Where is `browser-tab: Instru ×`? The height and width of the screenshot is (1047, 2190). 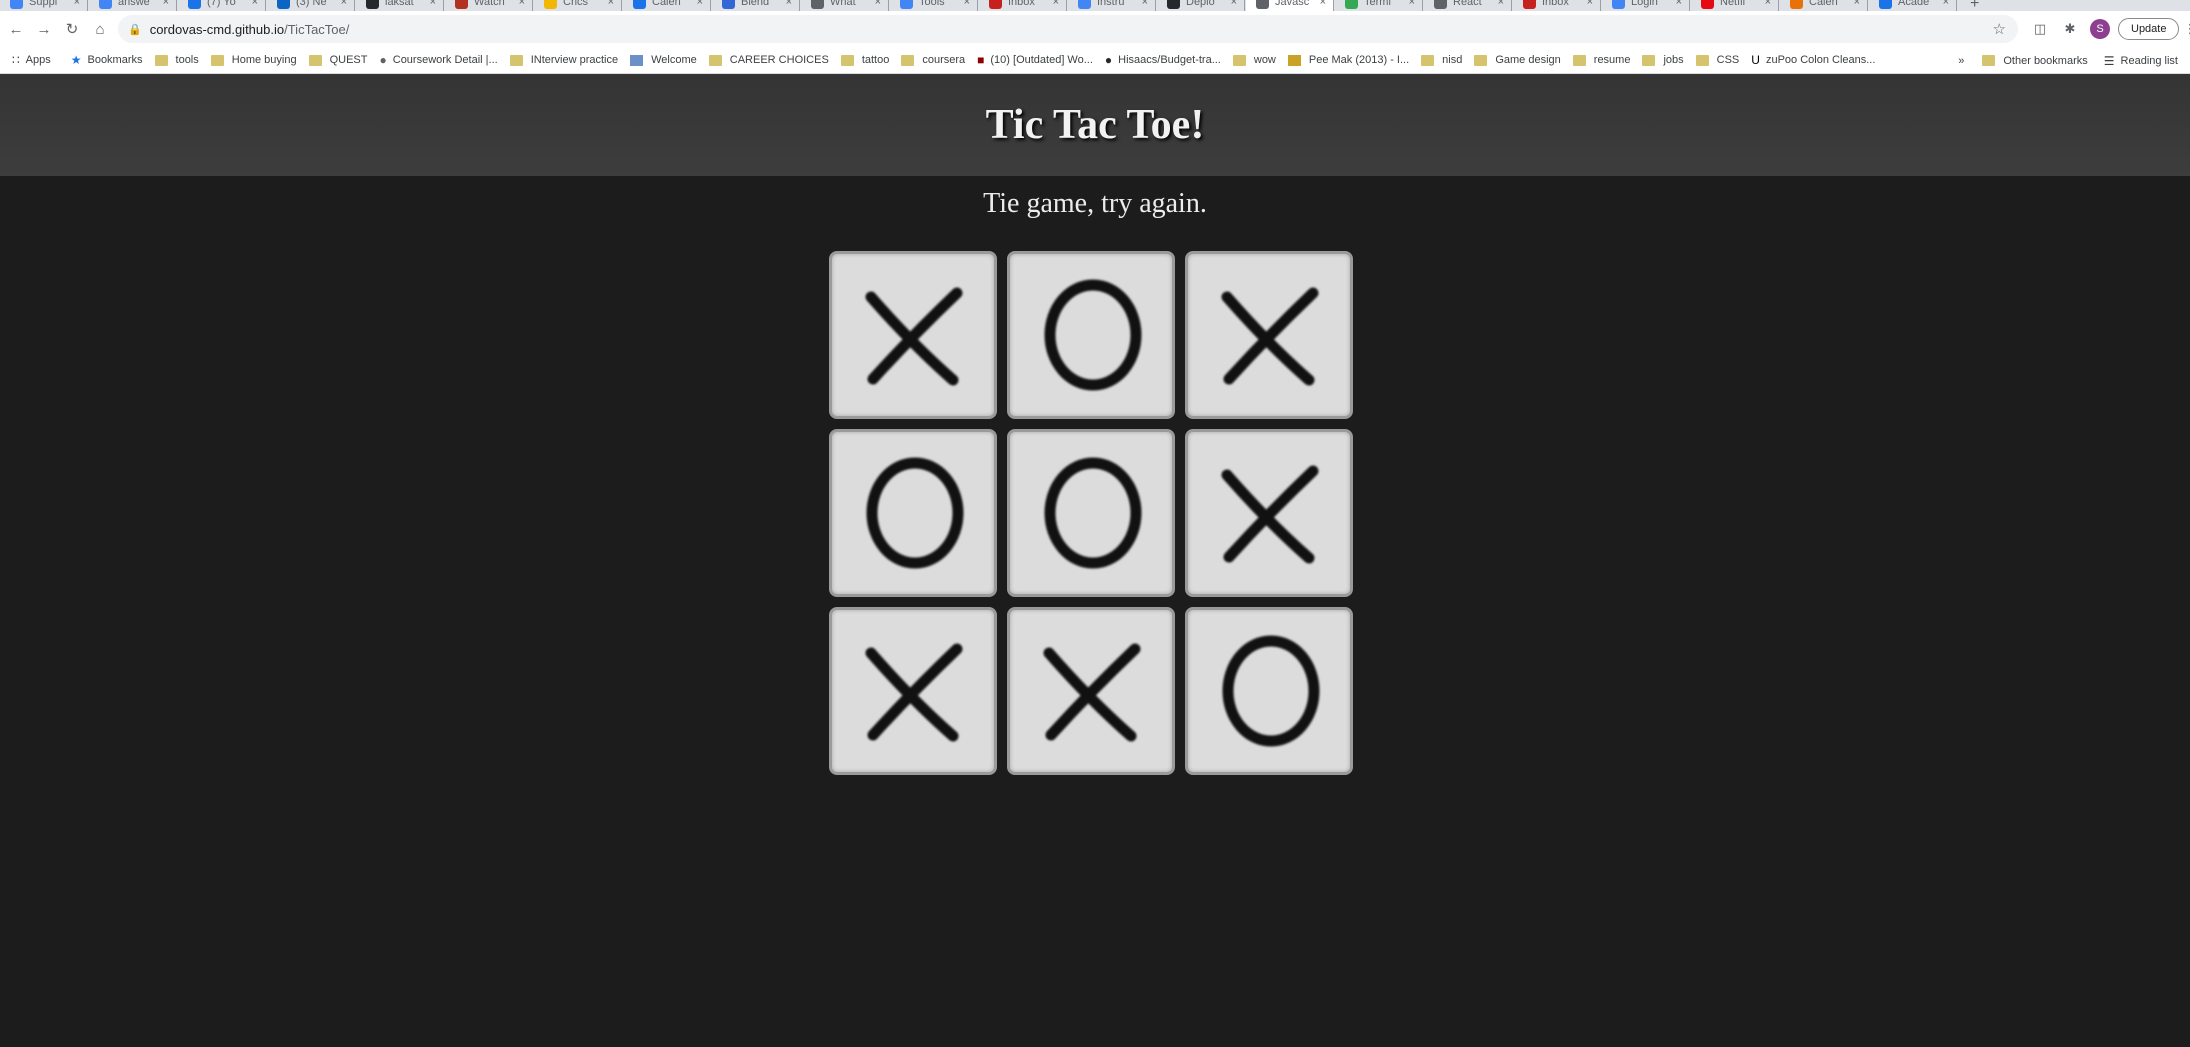 browser-tab: Instru × is located at coordinates (1112, 5).